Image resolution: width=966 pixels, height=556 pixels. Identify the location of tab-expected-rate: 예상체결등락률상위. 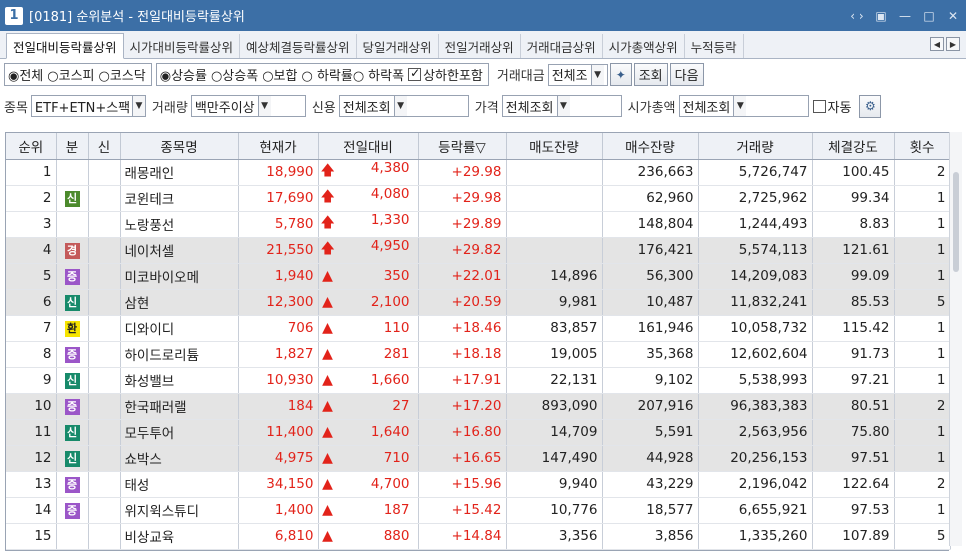
(298, 46).